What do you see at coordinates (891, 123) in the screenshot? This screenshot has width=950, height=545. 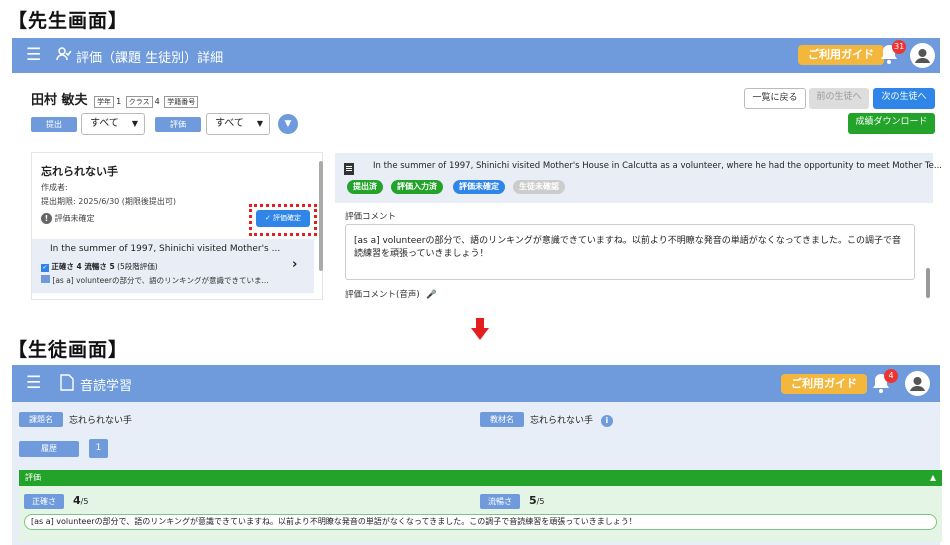 I see `download-grades-button: 成績ダウンロード` at bounding box center [891, 123].